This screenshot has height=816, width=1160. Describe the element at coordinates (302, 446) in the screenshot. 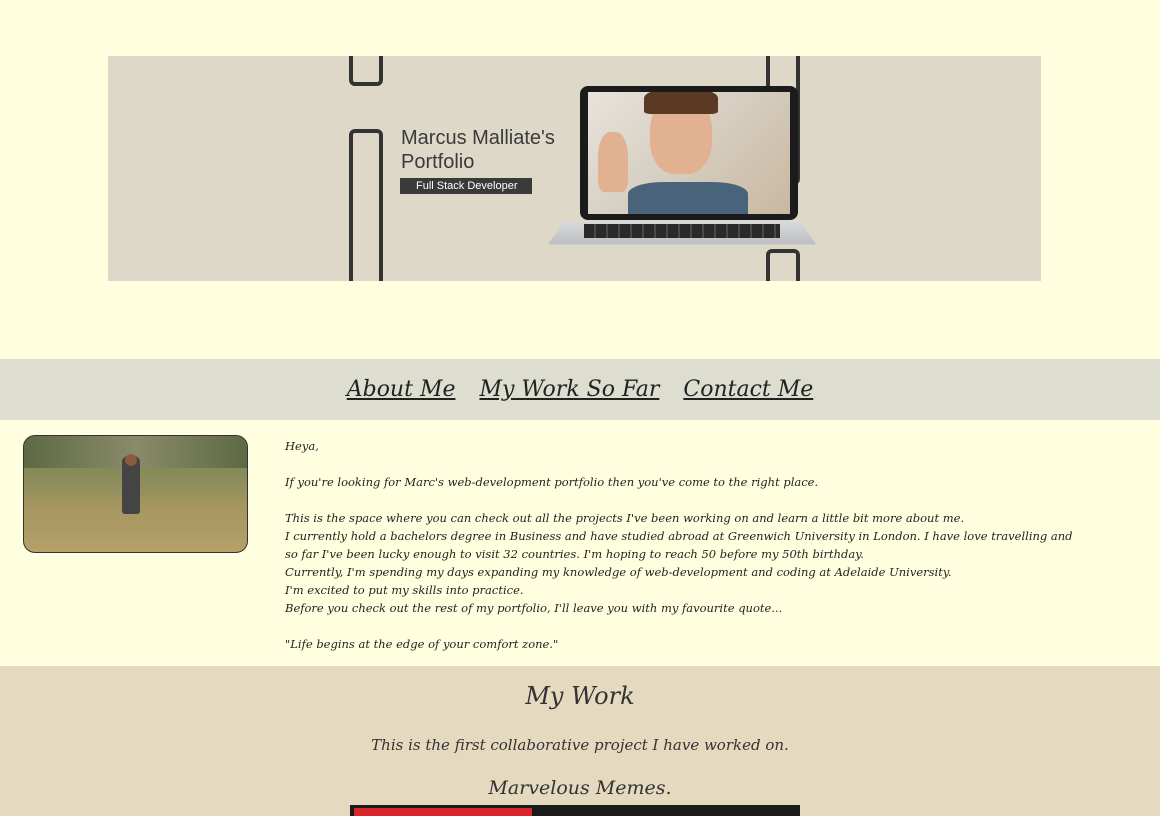

I see `about-greeting: Heya,` at that location.